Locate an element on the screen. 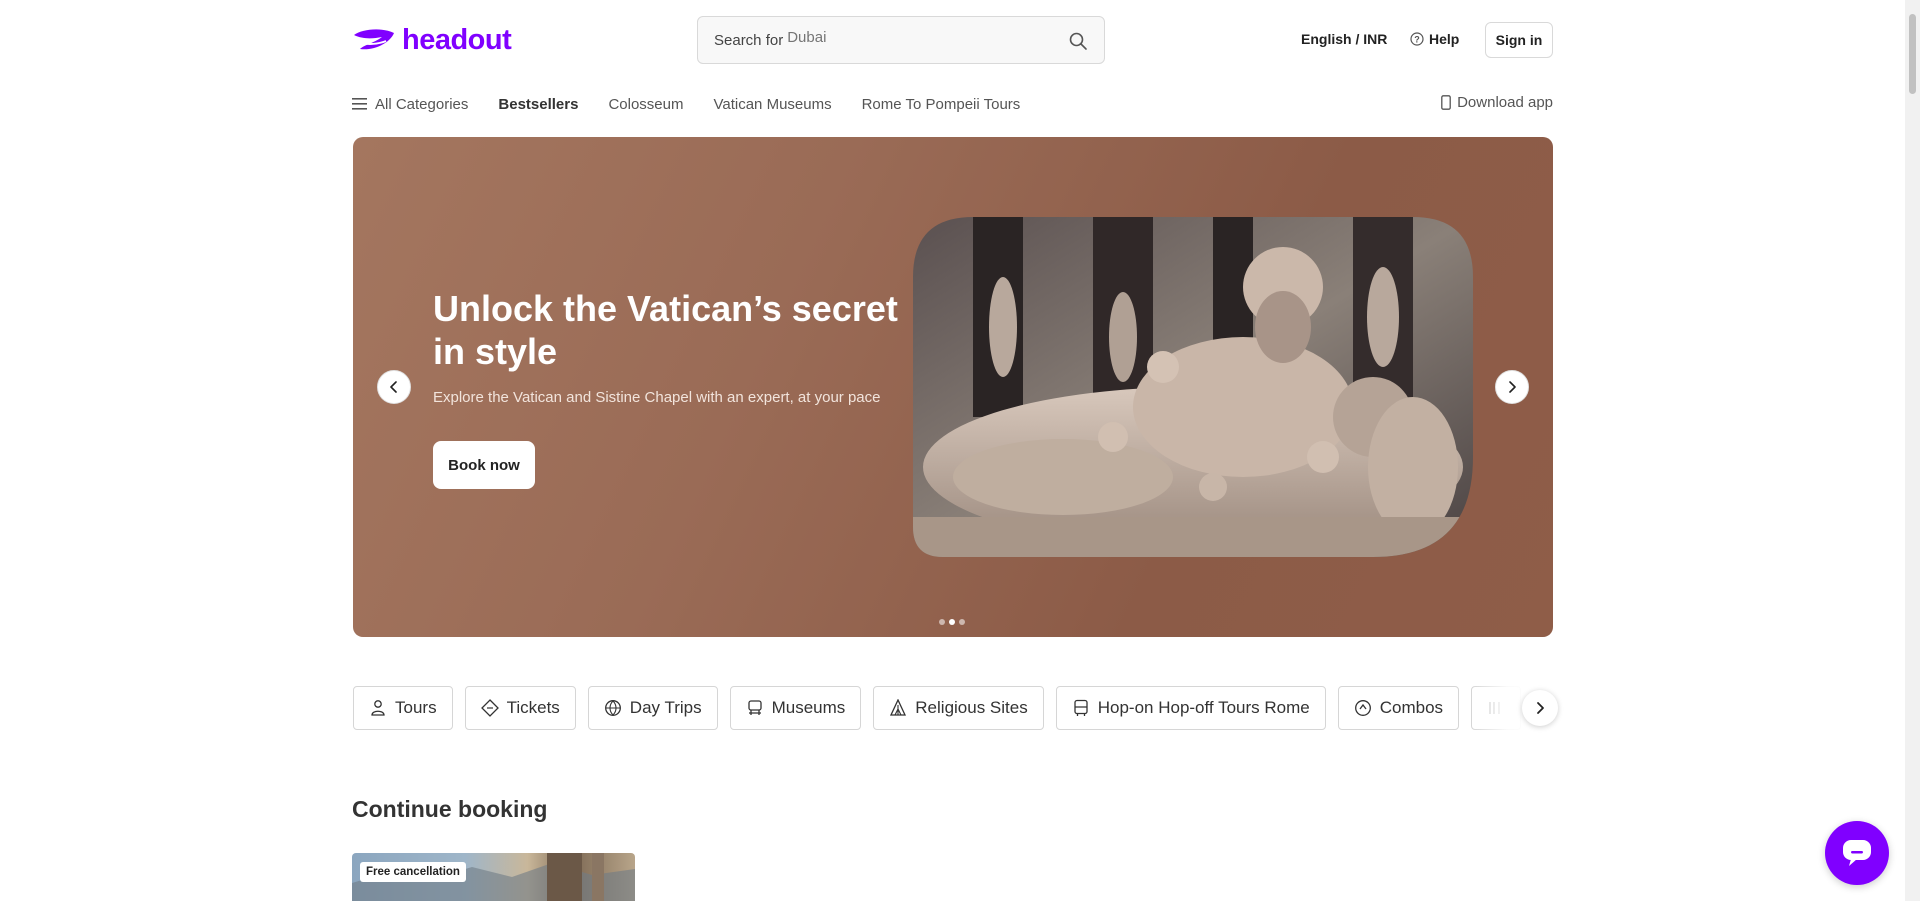 The height and width of the screenshot is (901, 1920). help-link: ? Help is located at coordinates (1434, 39).